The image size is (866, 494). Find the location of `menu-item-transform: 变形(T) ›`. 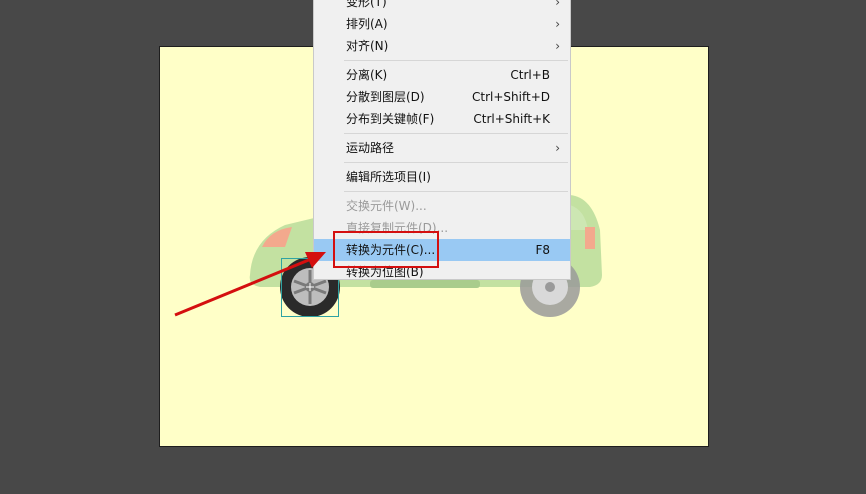

menu-item-transform: 变形(T) › is located at coordinates (442, 6).